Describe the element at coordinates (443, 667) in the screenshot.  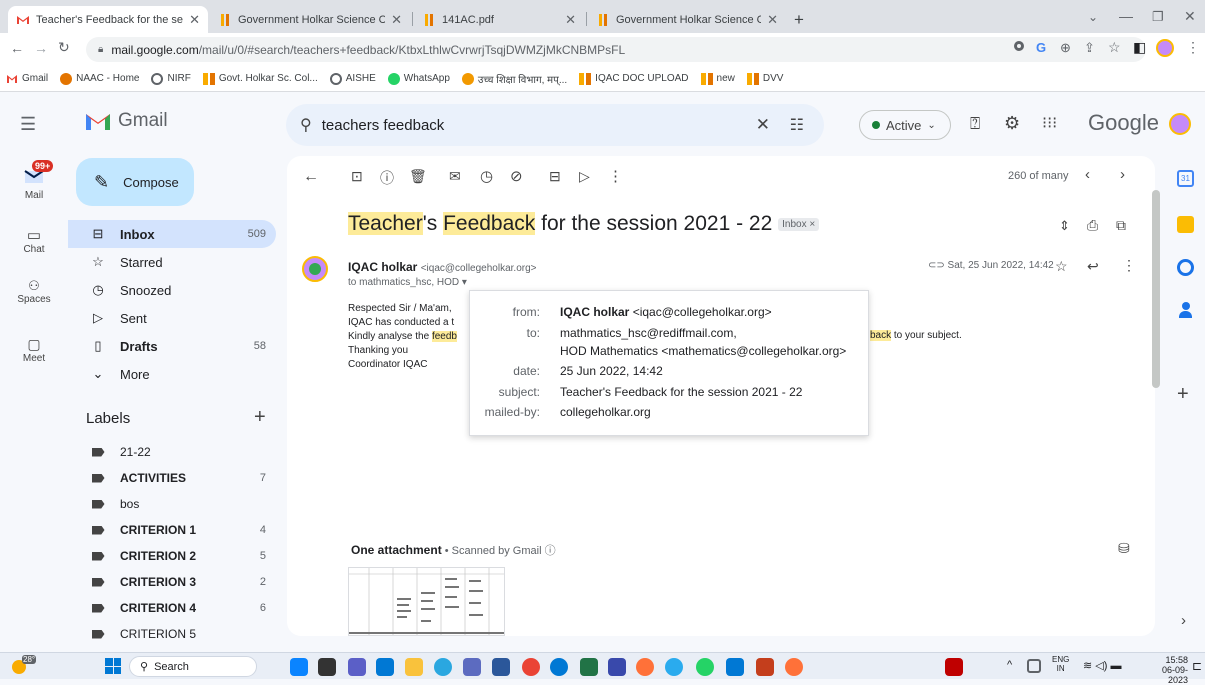
I see `edge-icon` at that location.